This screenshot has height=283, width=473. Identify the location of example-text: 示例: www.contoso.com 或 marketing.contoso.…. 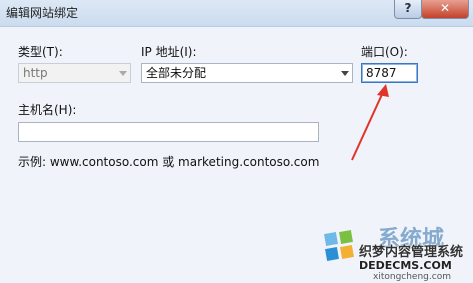
(169, 162).